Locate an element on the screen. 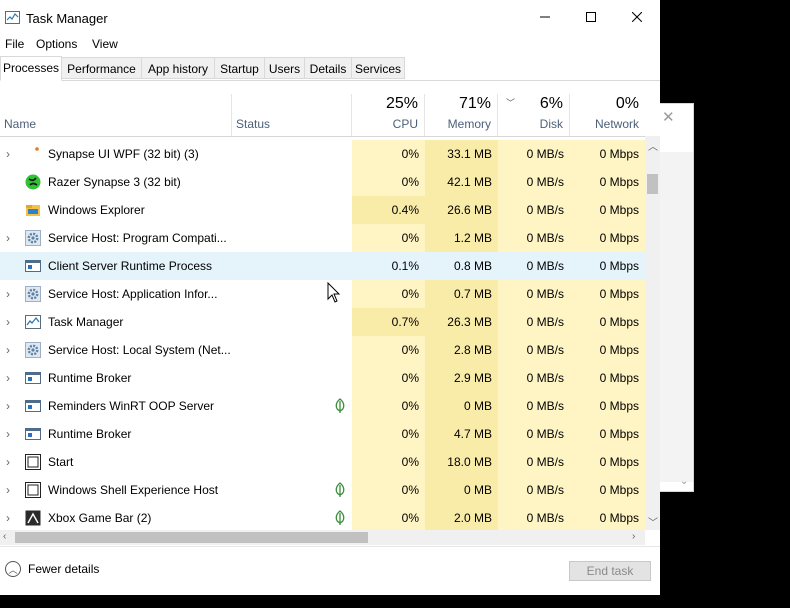 The width and height of the screenshot is (790, 608). process-row: › Start 0% 18.0 MB 0 MB/s 0 Mbps is located at coordinates (322, 462).